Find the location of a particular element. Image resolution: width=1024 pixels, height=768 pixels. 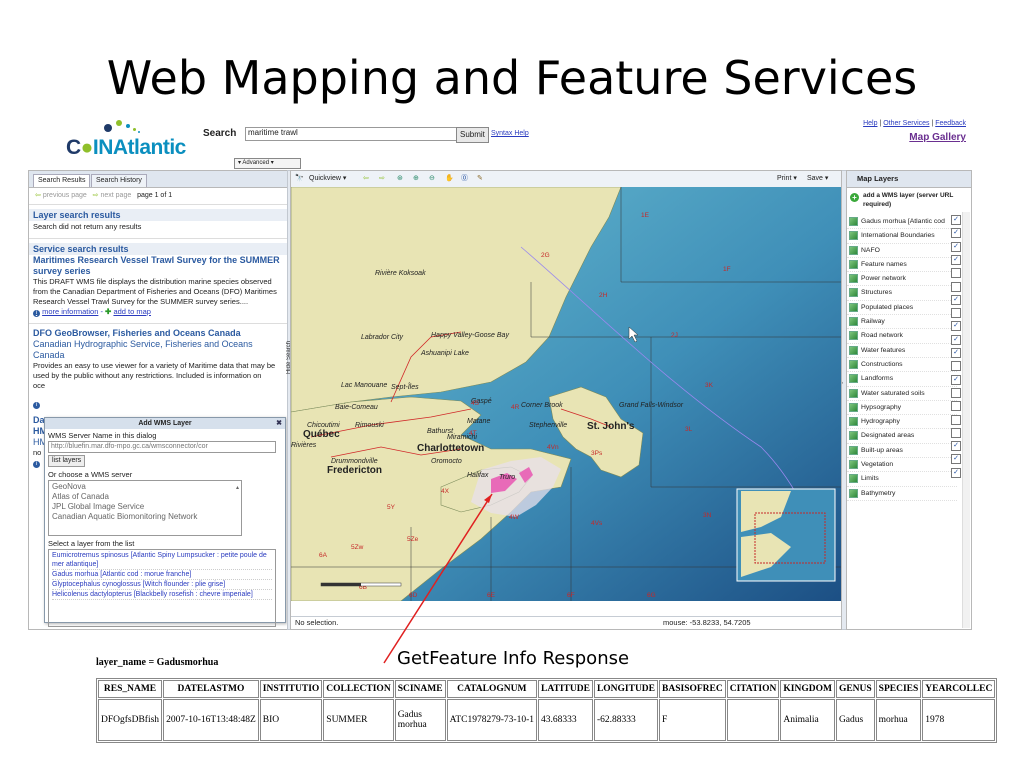

table-cell: ATC1978279-73-10-1 is located at coordinates (492, 720).